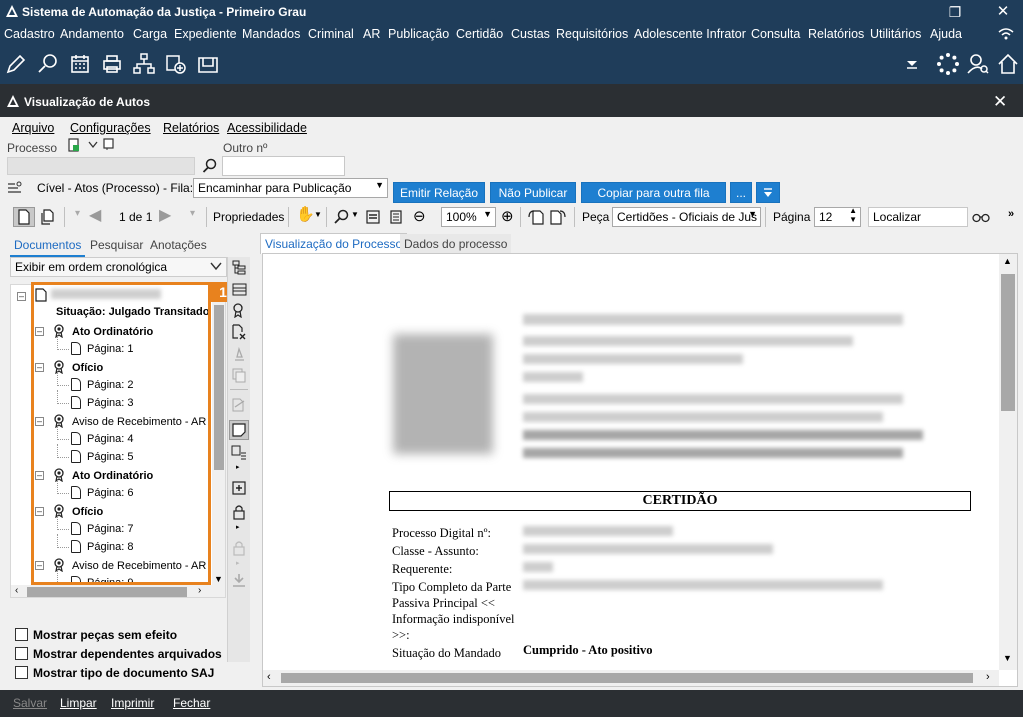  Describe the element at coordinates (132, 703) in the screenshot. I see `imprimir-button: Imprimir` at that location.